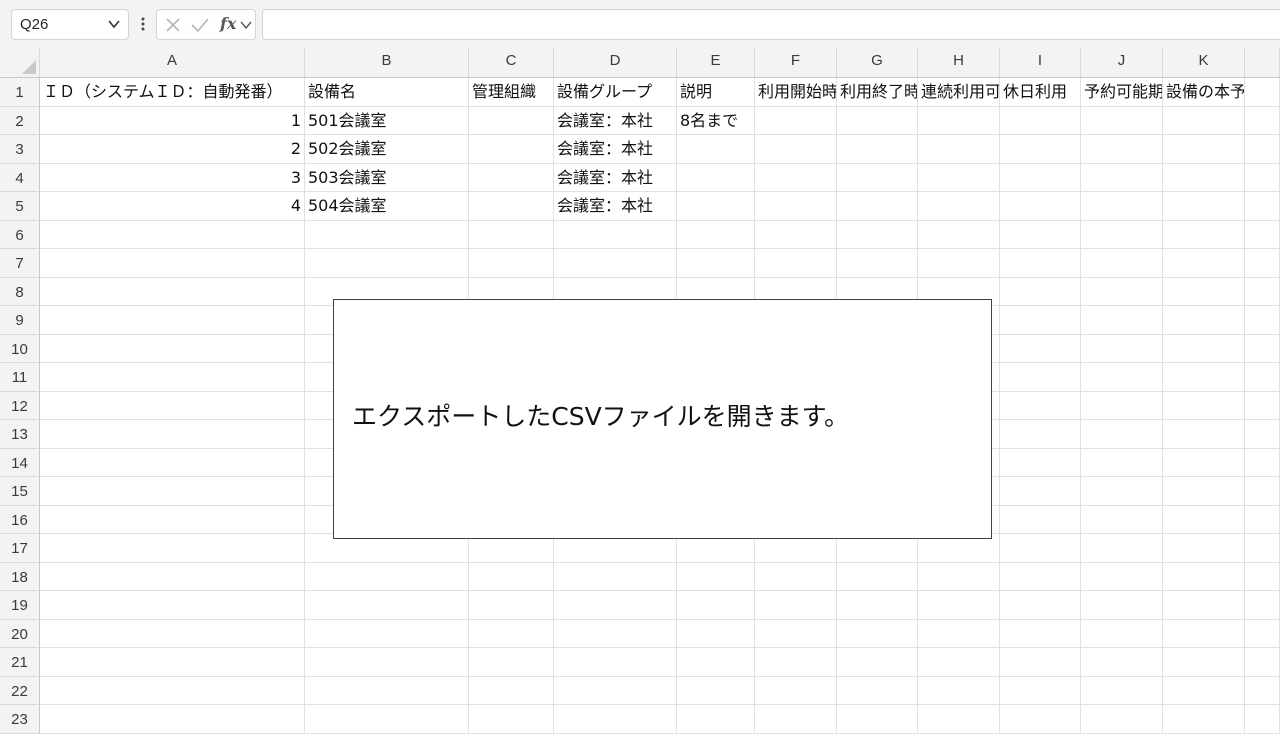 The width and height of the screenshot is (1280, 736). Describe the element at coordinates (877, 576) in the screenshot. I see `cell-g18` at that location.